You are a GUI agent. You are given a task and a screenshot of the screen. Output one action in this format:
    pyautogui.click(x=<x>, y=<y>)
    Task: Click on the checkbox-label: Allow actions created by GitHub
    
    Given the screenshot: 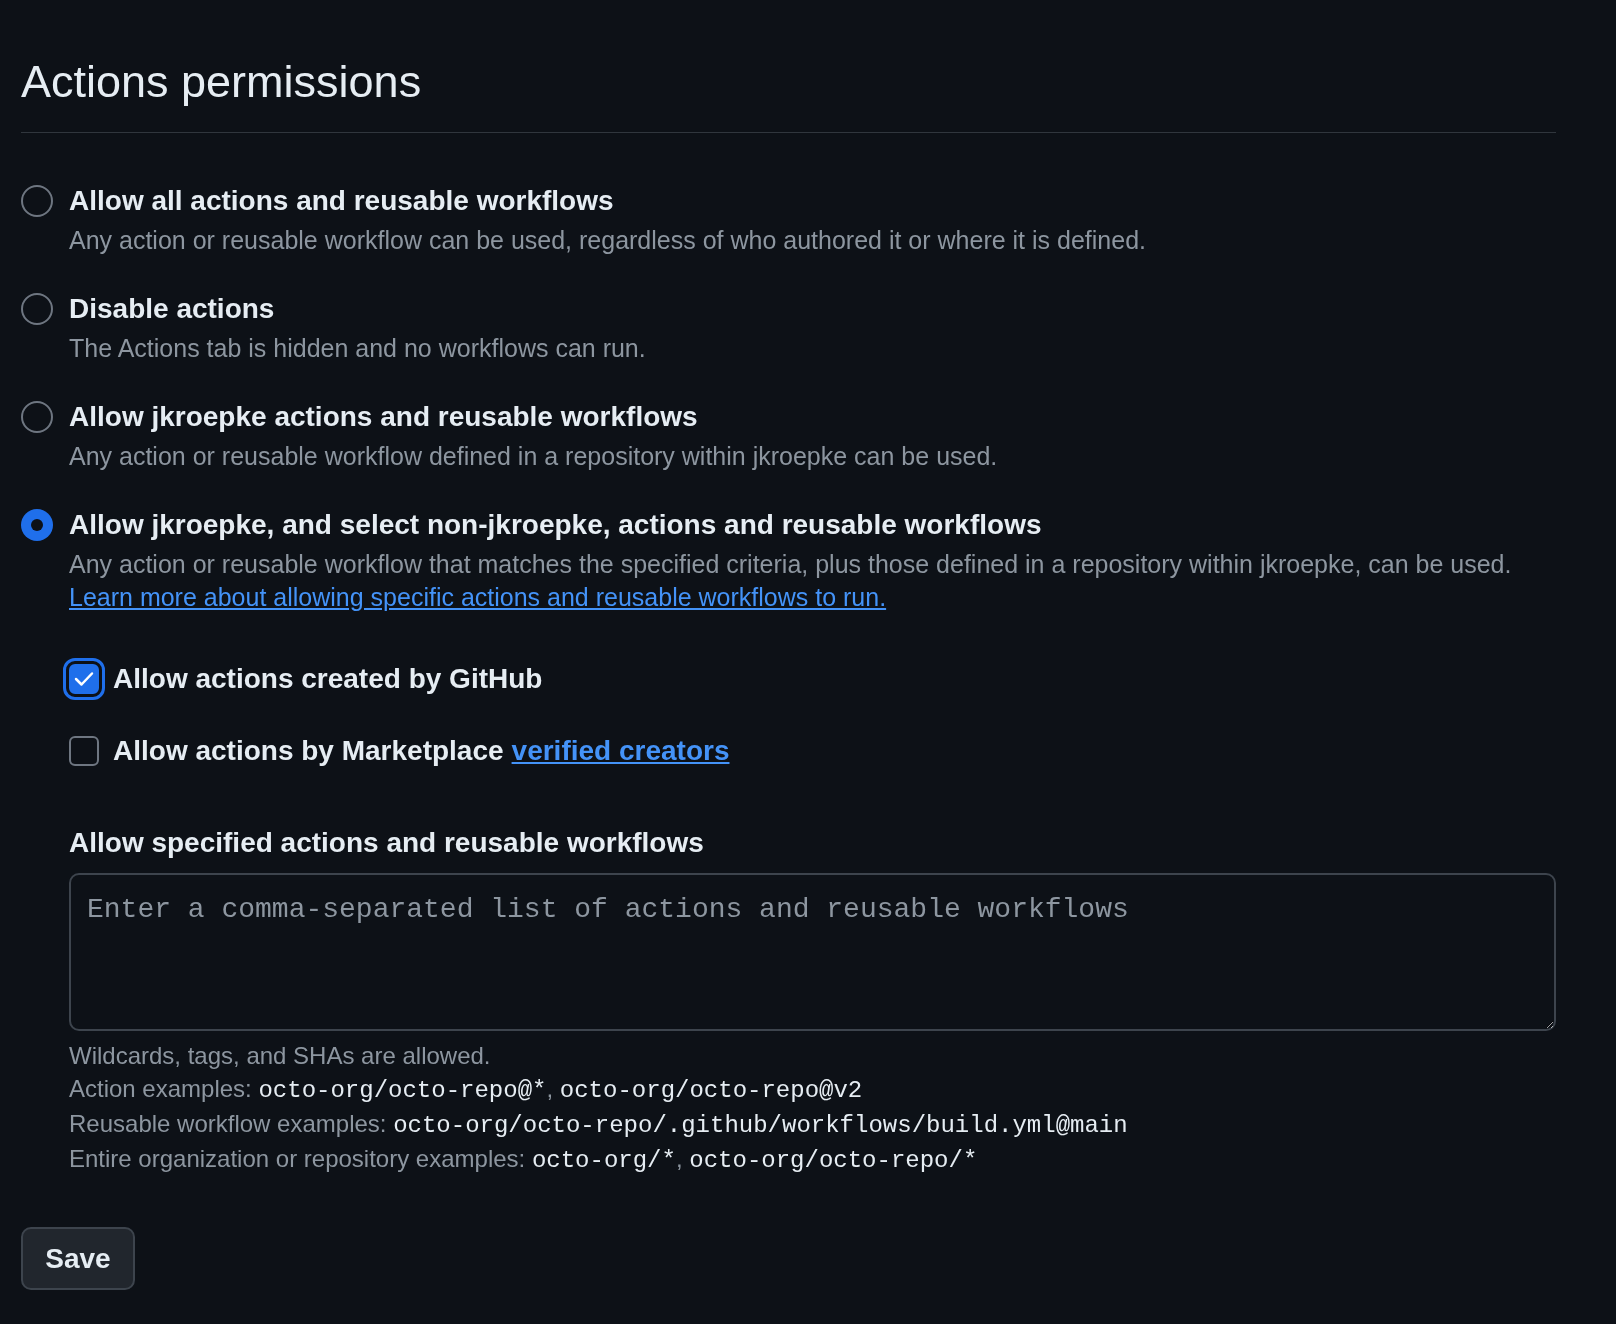 What is the action you would take?
    pyautogui.click(x=328, y=679)
    